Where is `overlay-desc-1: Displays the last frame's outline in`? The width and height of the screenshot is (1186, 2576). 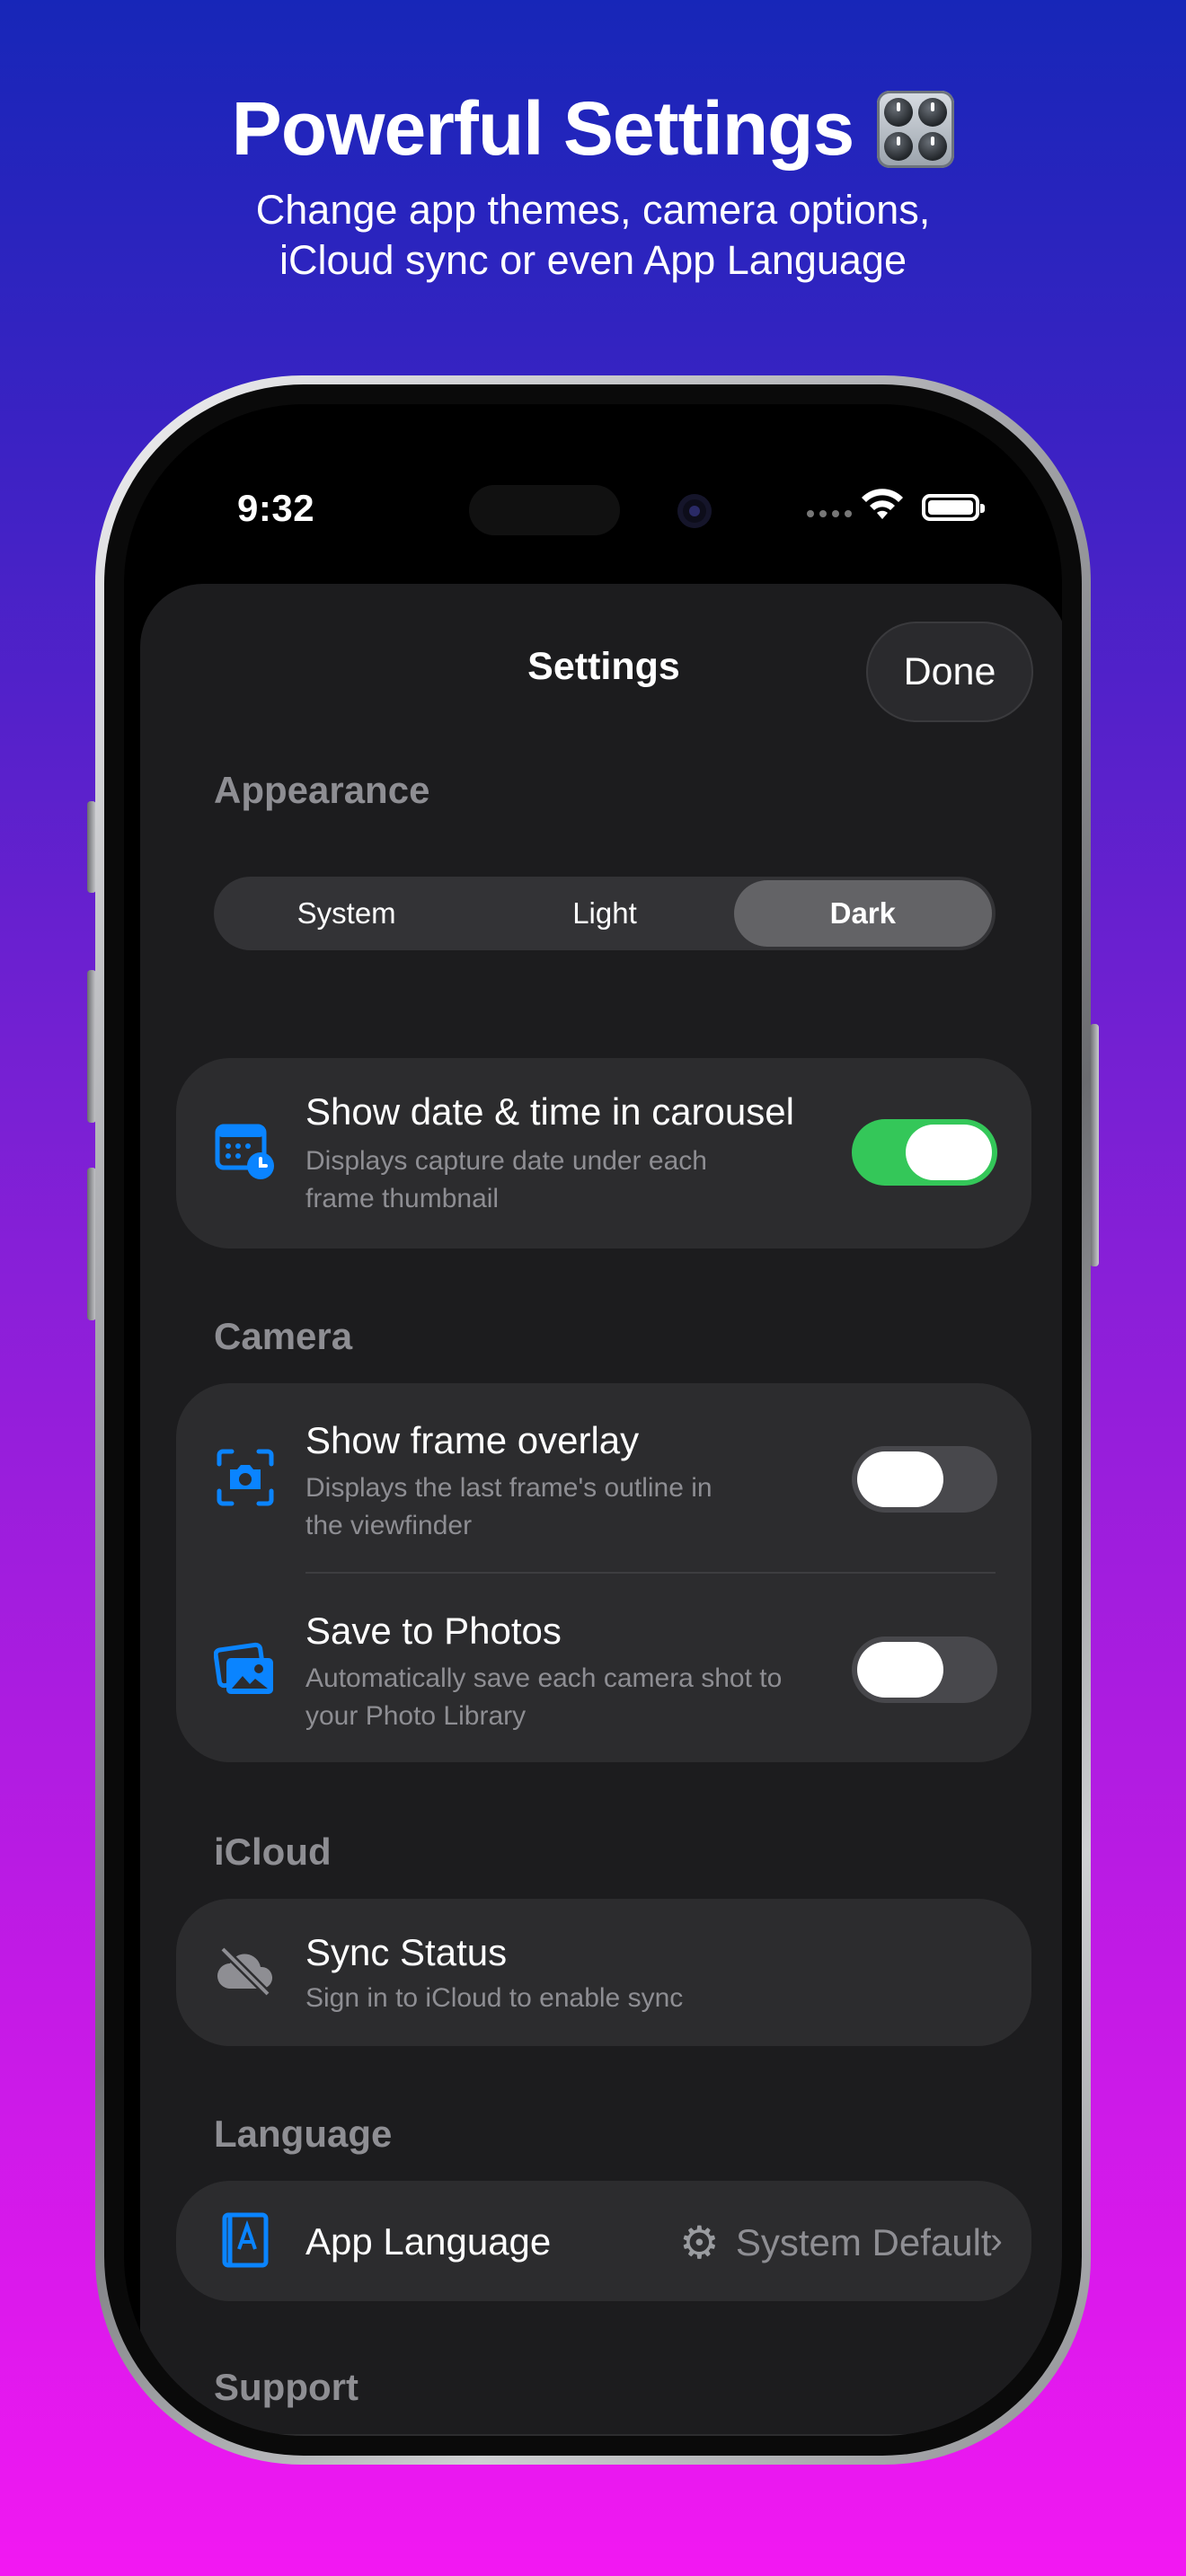
overlay-desc-1: Displays the last frame's outline in is located at coordinates (508, 1488).